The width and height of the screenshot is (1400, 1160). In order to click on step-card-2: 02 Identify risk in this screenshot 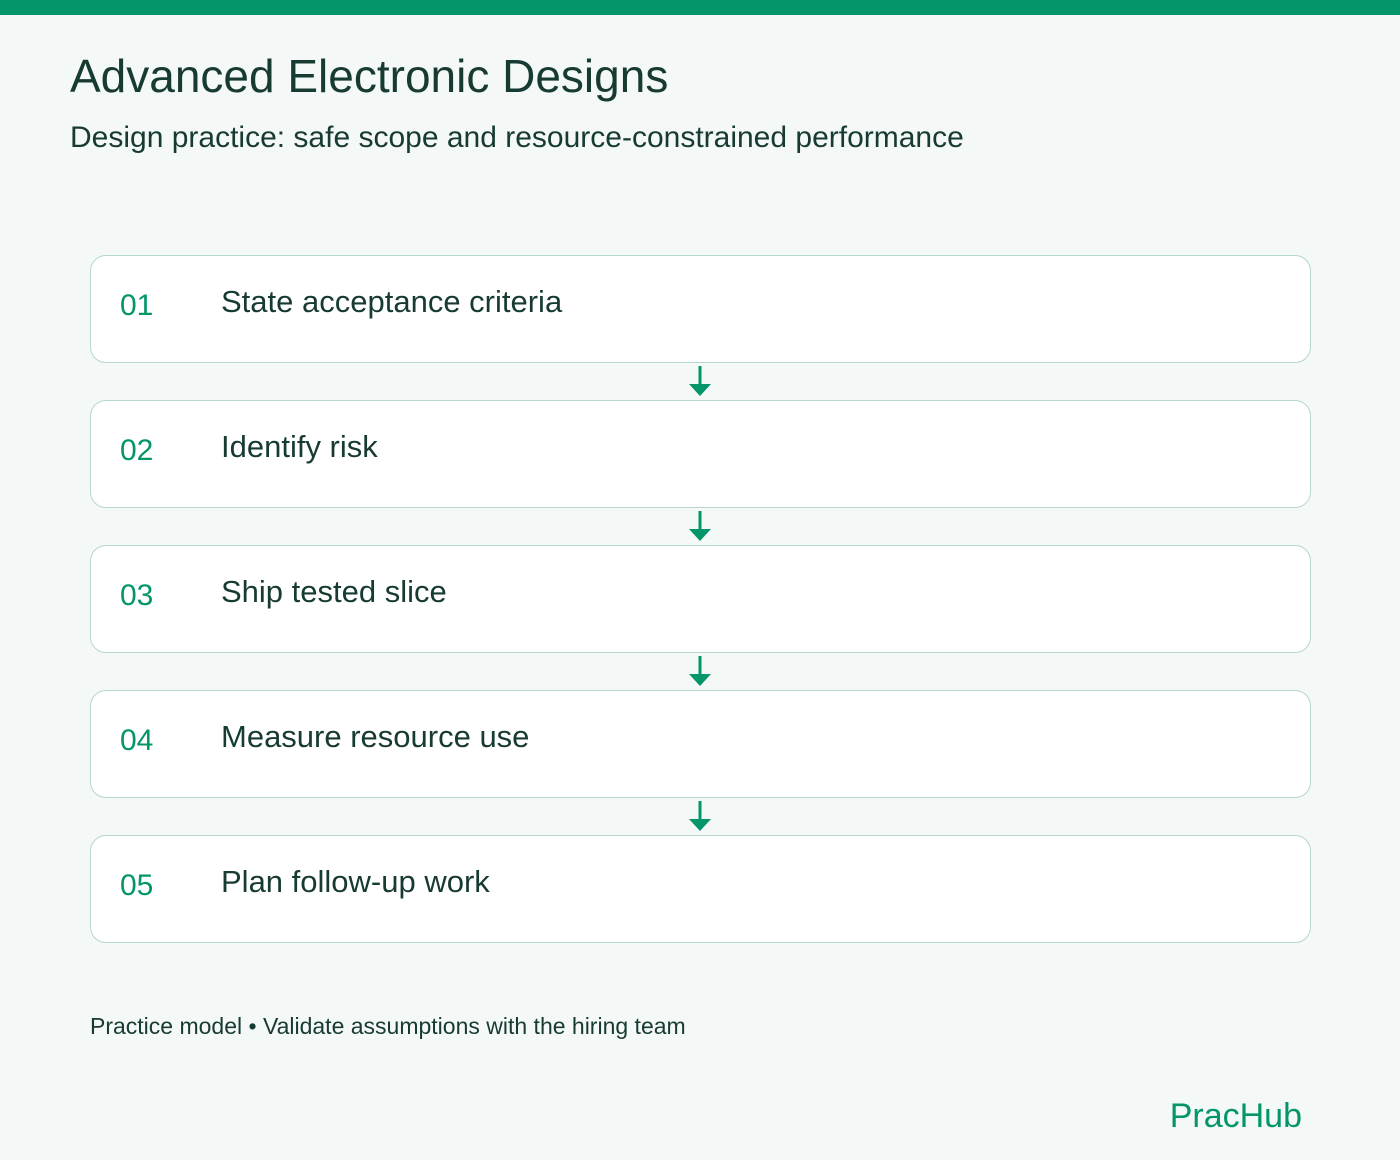, I will do `click(700, 454)`.